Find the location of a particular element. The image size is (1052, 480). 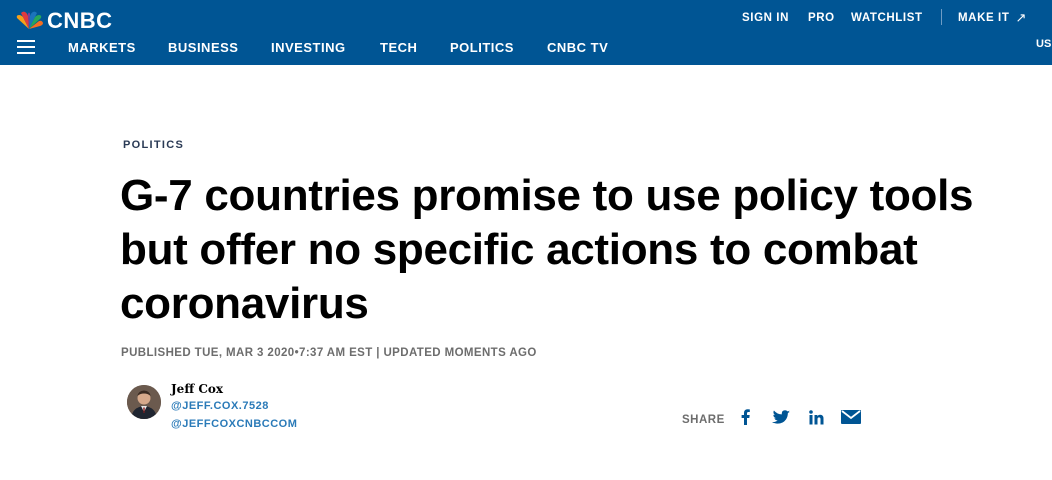

facebook-icon is located at coordinates (745, 417).